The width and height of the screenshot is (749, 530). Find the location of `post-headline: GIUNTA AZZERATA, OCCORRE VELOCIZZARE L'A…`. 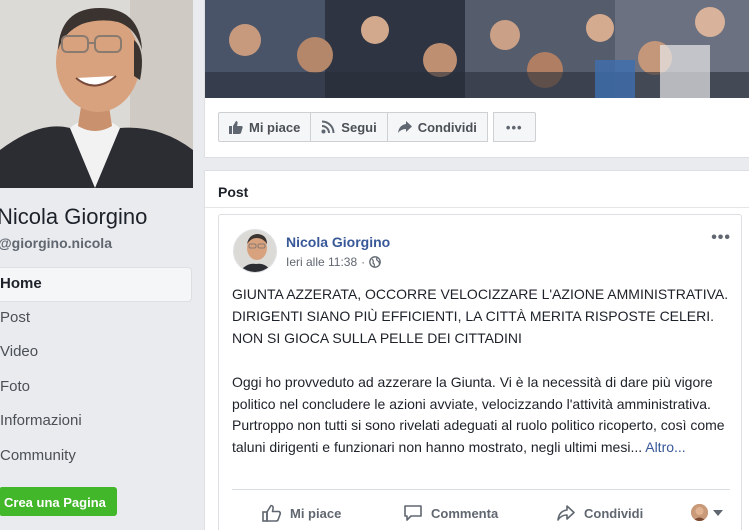

post-headline: GIUNTA AZZERATA, OCCORRE VELOCIZZARE L'A… is located at coordinates (480, 316).